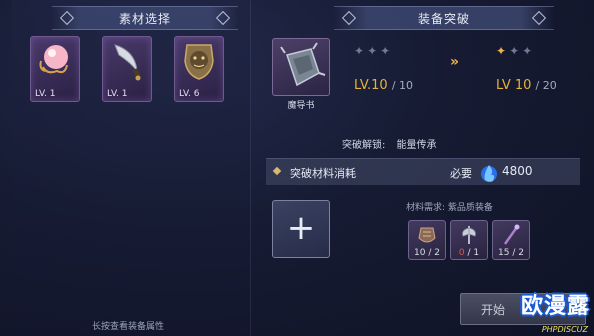 This screenshot has height=336, width=594. Describe the element at coordinates (489, 173) in the screenshot. I see `blue-energy-icon` at that location.